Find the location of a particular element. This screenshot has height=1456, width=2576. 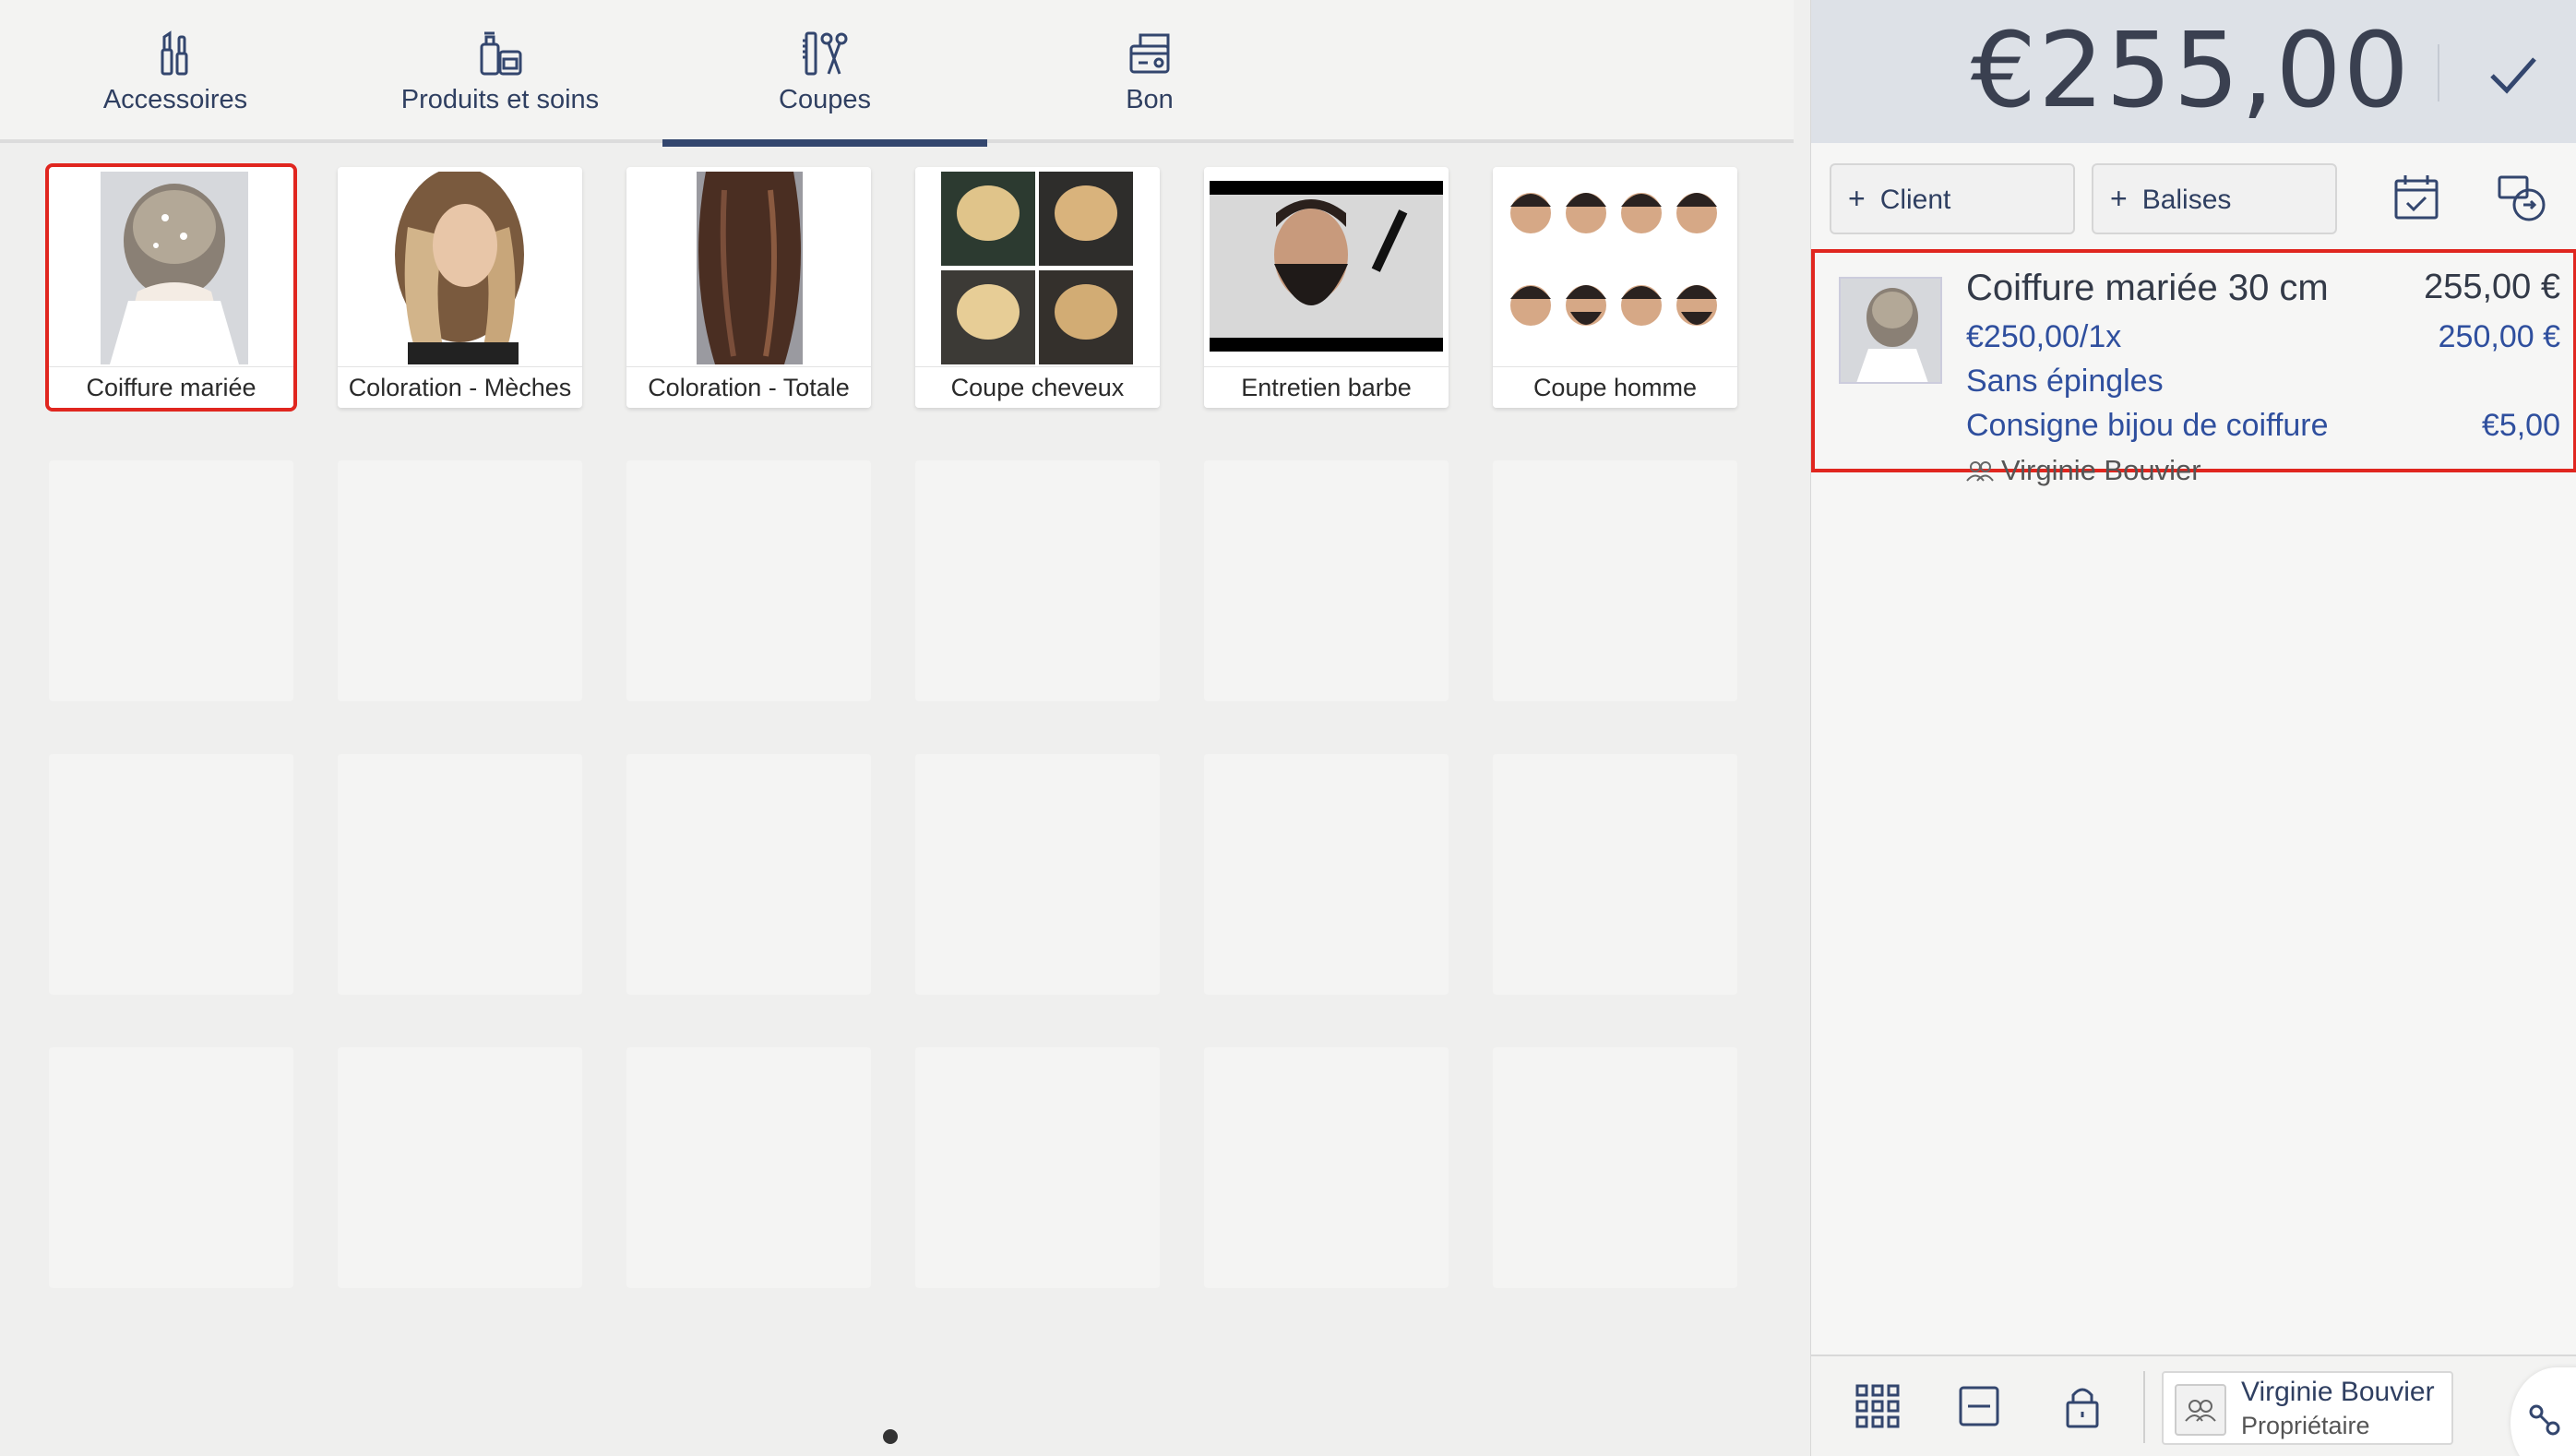

voucher-icon is located at coordinates (1149, 53).